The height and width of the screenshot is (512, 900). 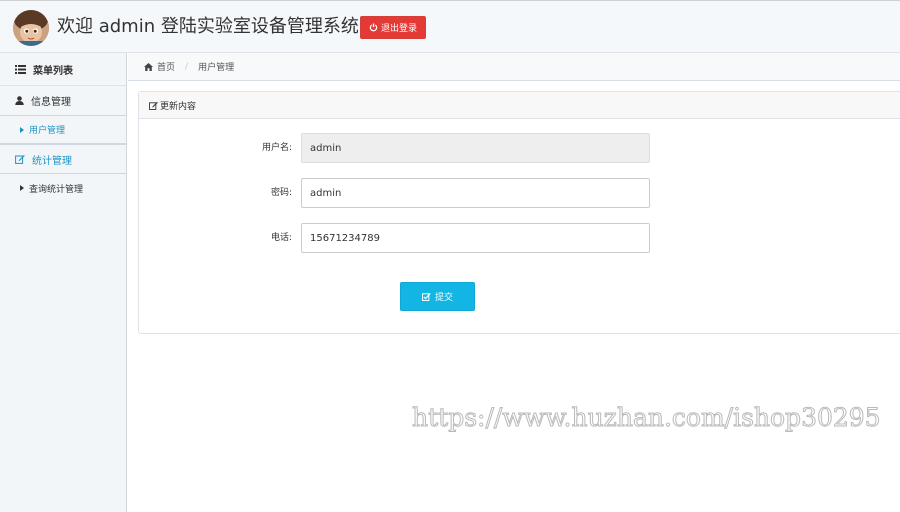 What do you see at coordinates (475, 238) in the screenshot?
I see `phone-field: 15671234789` at bounding box center [475, 238].